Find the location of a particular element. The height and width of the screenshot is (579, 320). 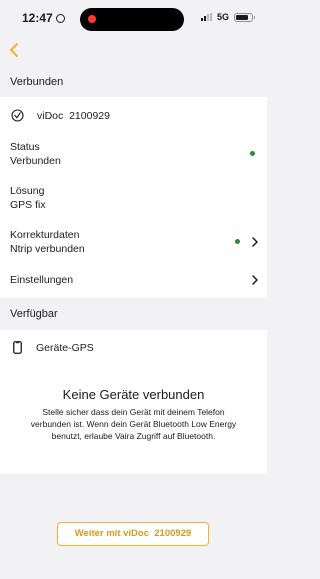

corrections-connected-dot is located at coordinates (237, 241).